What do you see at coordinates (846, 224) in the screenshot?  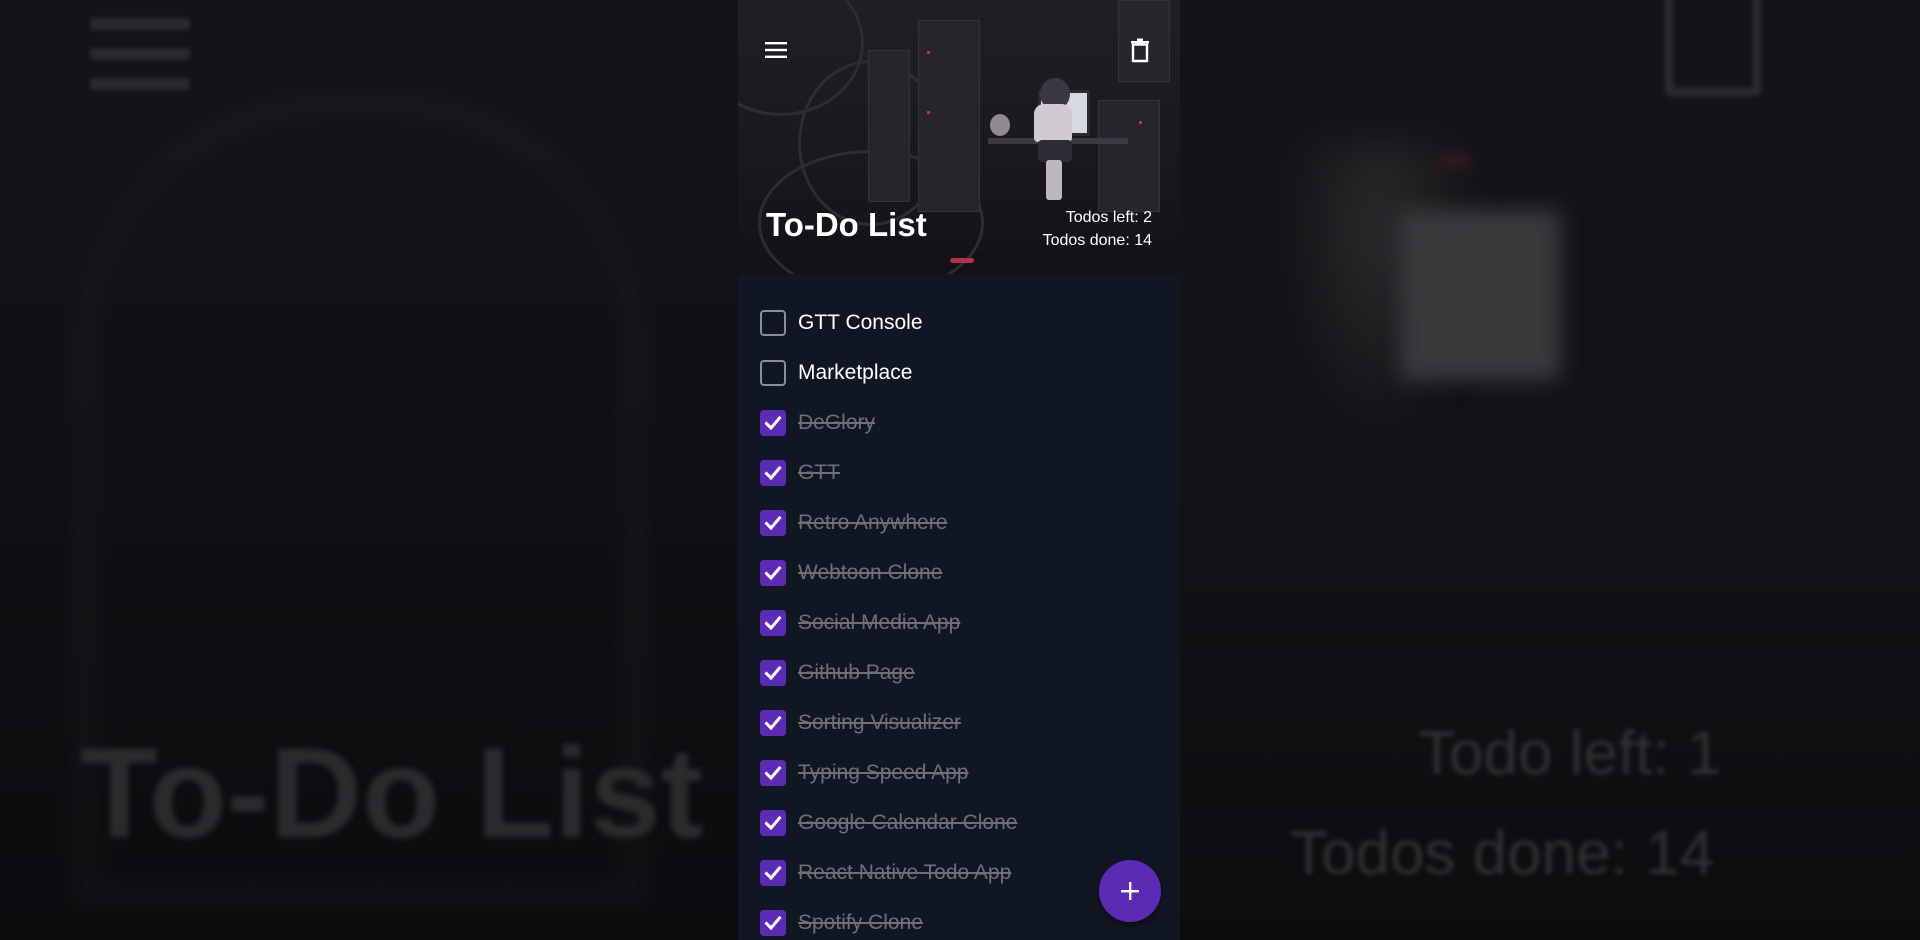 I see `page-title: To-Do List` at bounding box center [846, 224].